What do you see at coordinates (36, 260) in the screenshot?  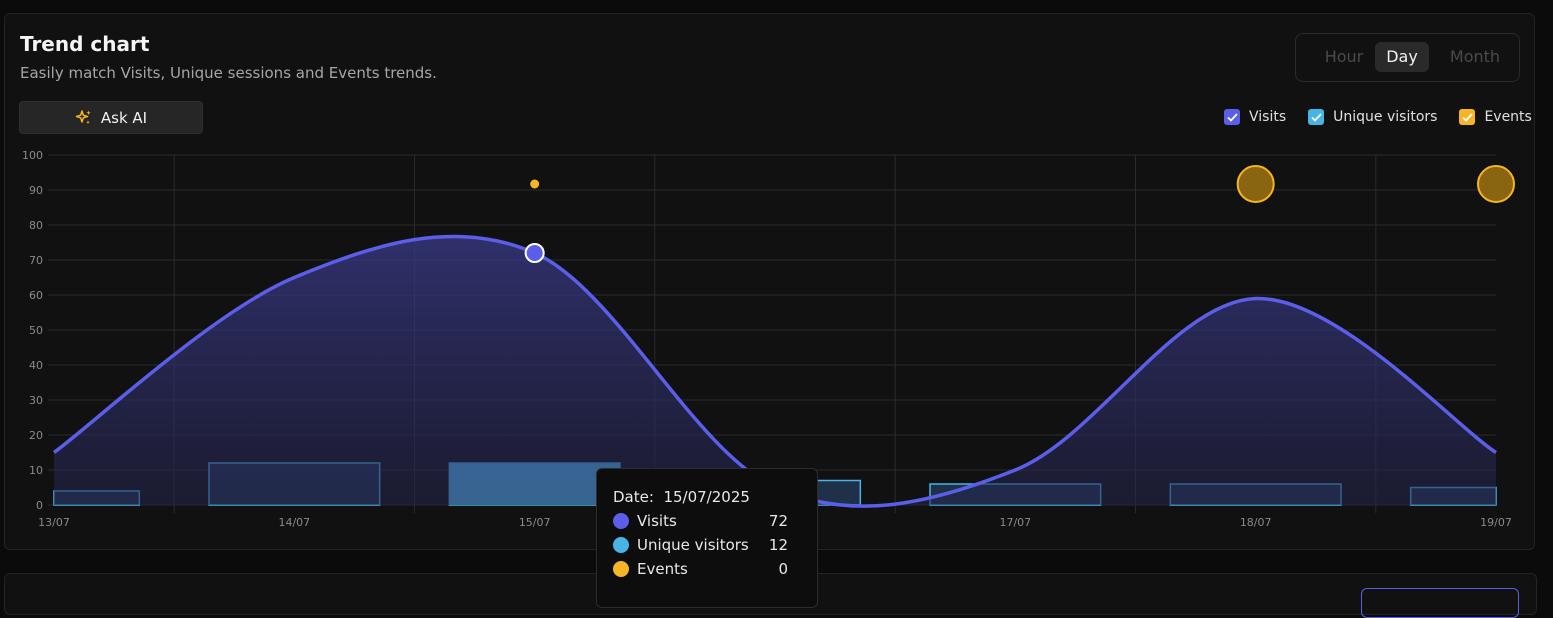 I see `y-tick-label: 70` at bounding box center [36, 260].